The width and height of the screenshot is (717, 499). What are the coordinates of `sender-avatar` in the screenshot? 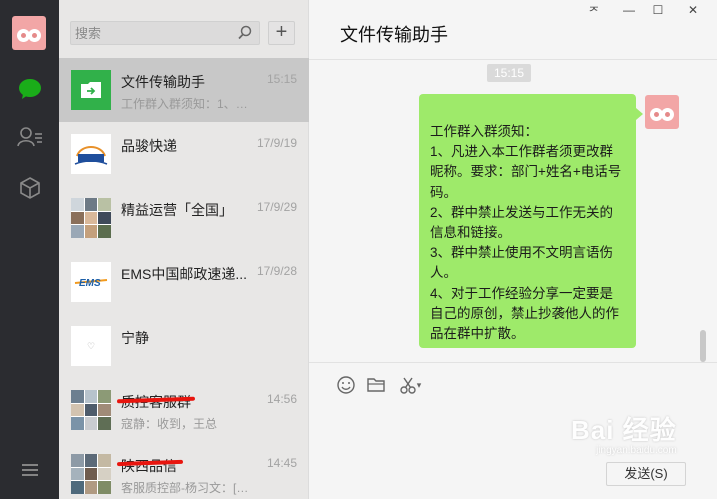 It's located at (662, 112).